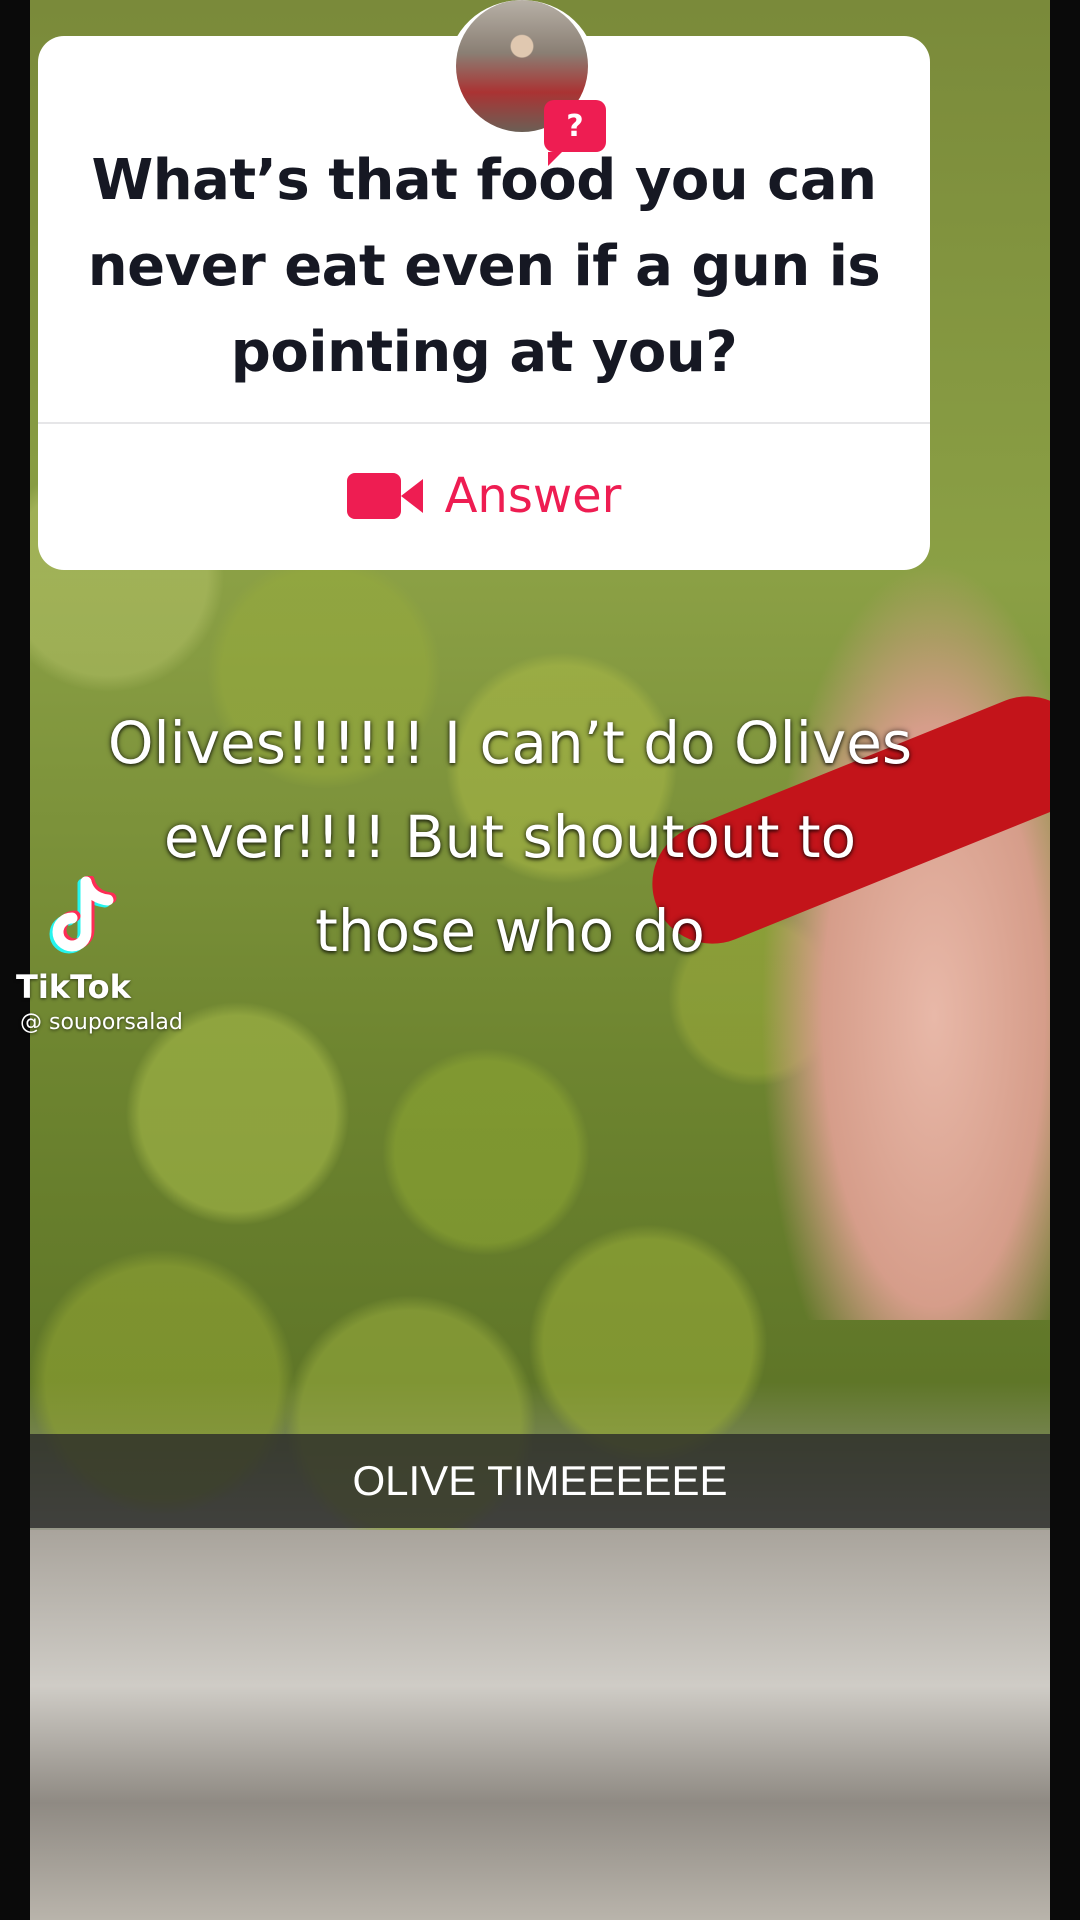 The image size is (1080, 1920). What do you see at coordinates (83, 915) in the screenshot?
I see `tiktok-note-icon` at bounding box center [83, 915].